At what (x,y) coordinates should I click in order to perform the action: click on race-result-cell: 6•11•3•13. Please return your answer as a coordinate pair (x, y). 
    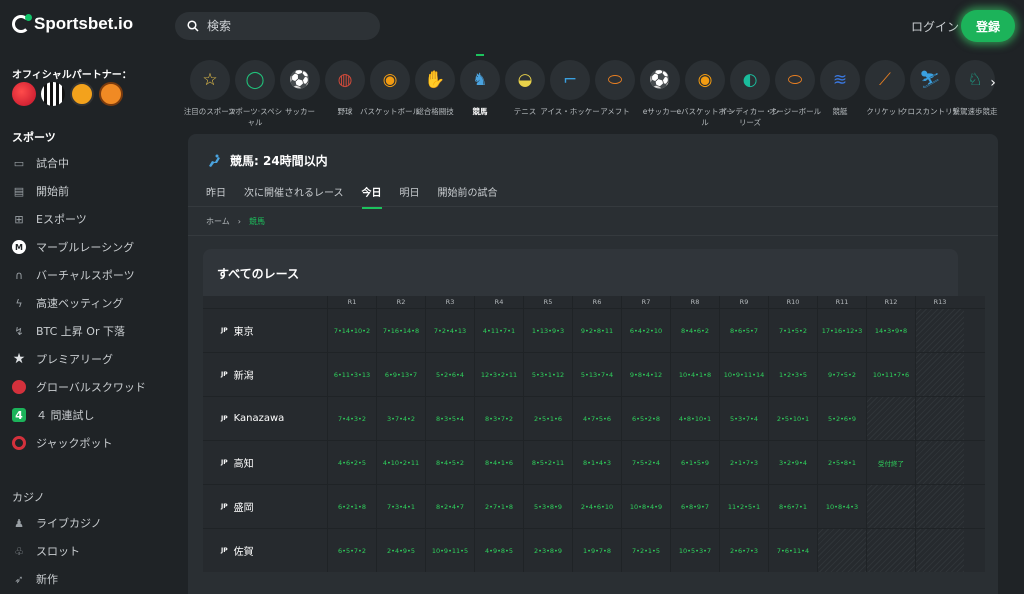
    Looking at the image, I should click on (351, 374).